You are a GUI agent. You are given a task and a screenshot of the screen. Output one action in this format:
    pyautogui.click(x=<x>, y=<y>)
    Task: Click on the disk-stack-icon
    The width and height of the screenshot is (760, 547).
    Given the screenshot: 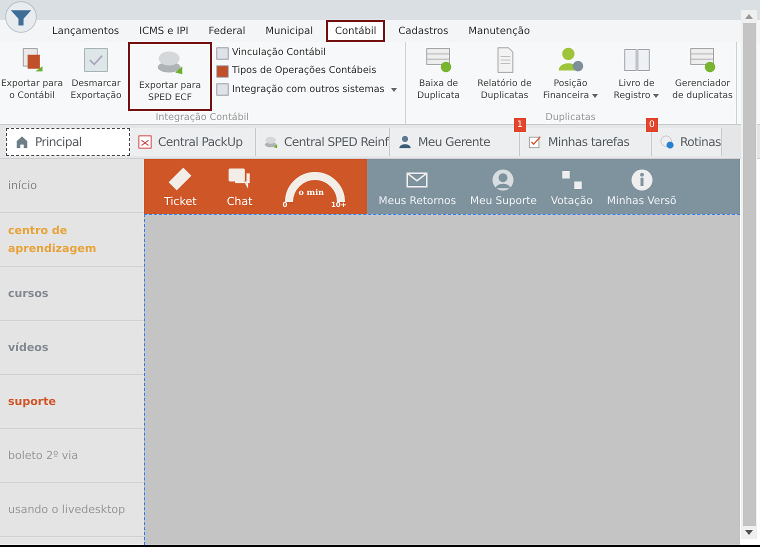 What is the action you would take?
    pyautogui.click(x=271, y=142)
    